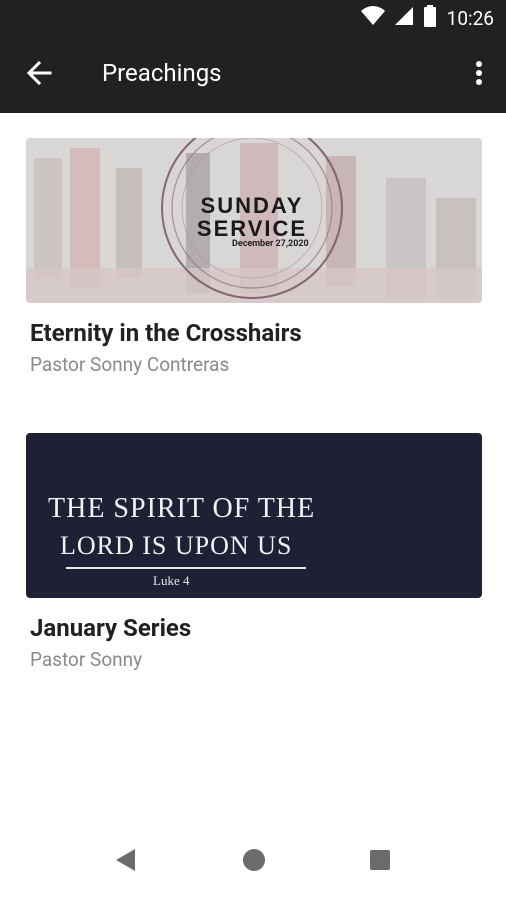 The height and width of the screenshot is (900, 506). I want to click on preaching-speaker: Pastor Sonny, so click(86, 659).